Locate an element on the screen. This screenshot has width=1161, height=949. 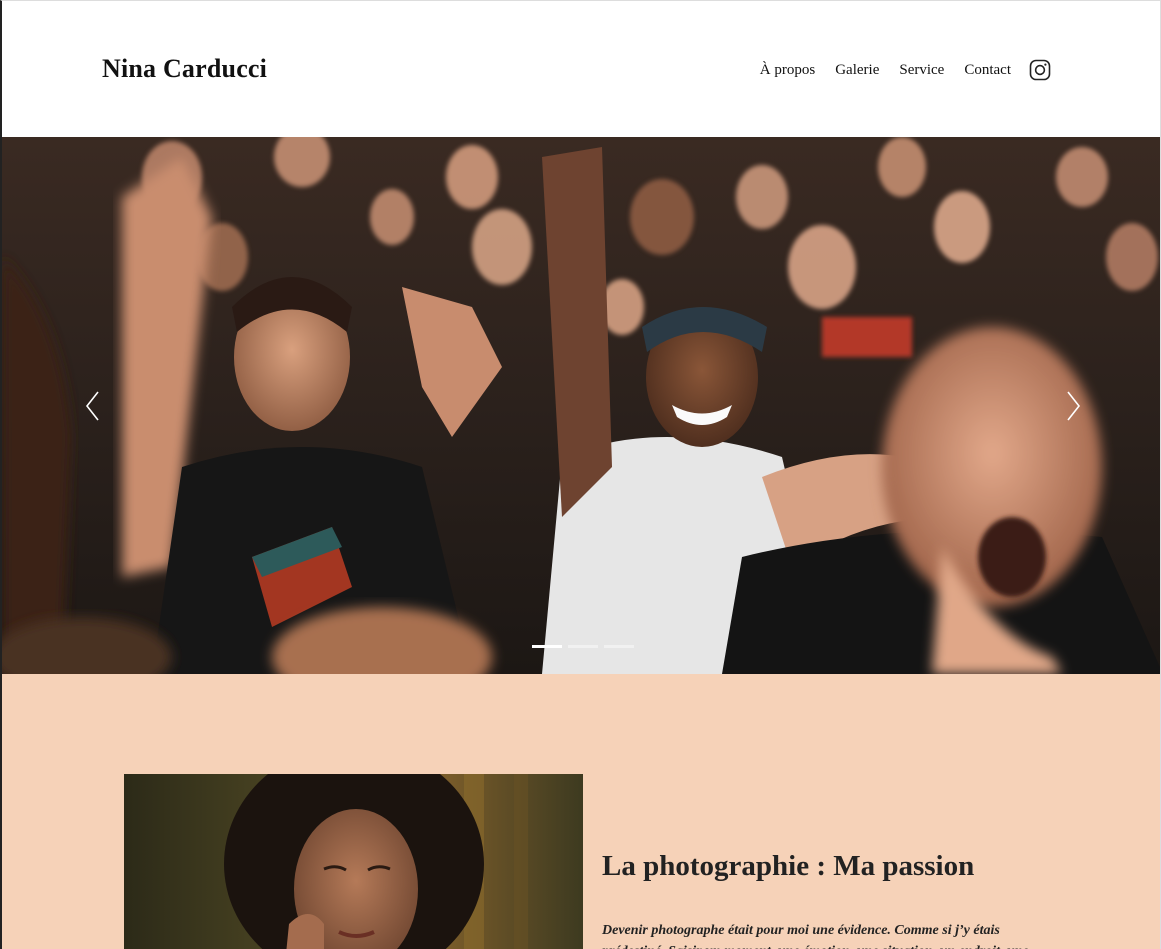
carousel-next-button is located at coordinates (1073, 406).